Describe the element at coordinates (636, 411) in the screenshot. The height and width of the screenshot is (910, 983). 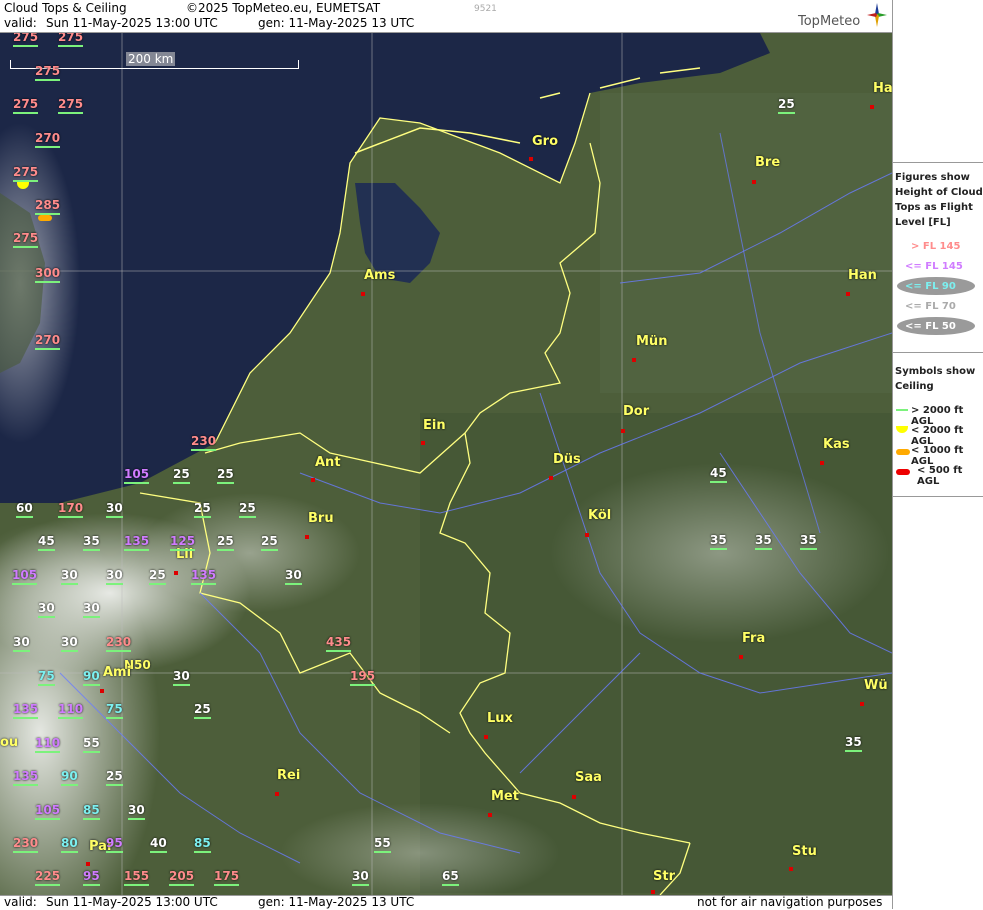
I see `city-label-dor: Dor` at that location.